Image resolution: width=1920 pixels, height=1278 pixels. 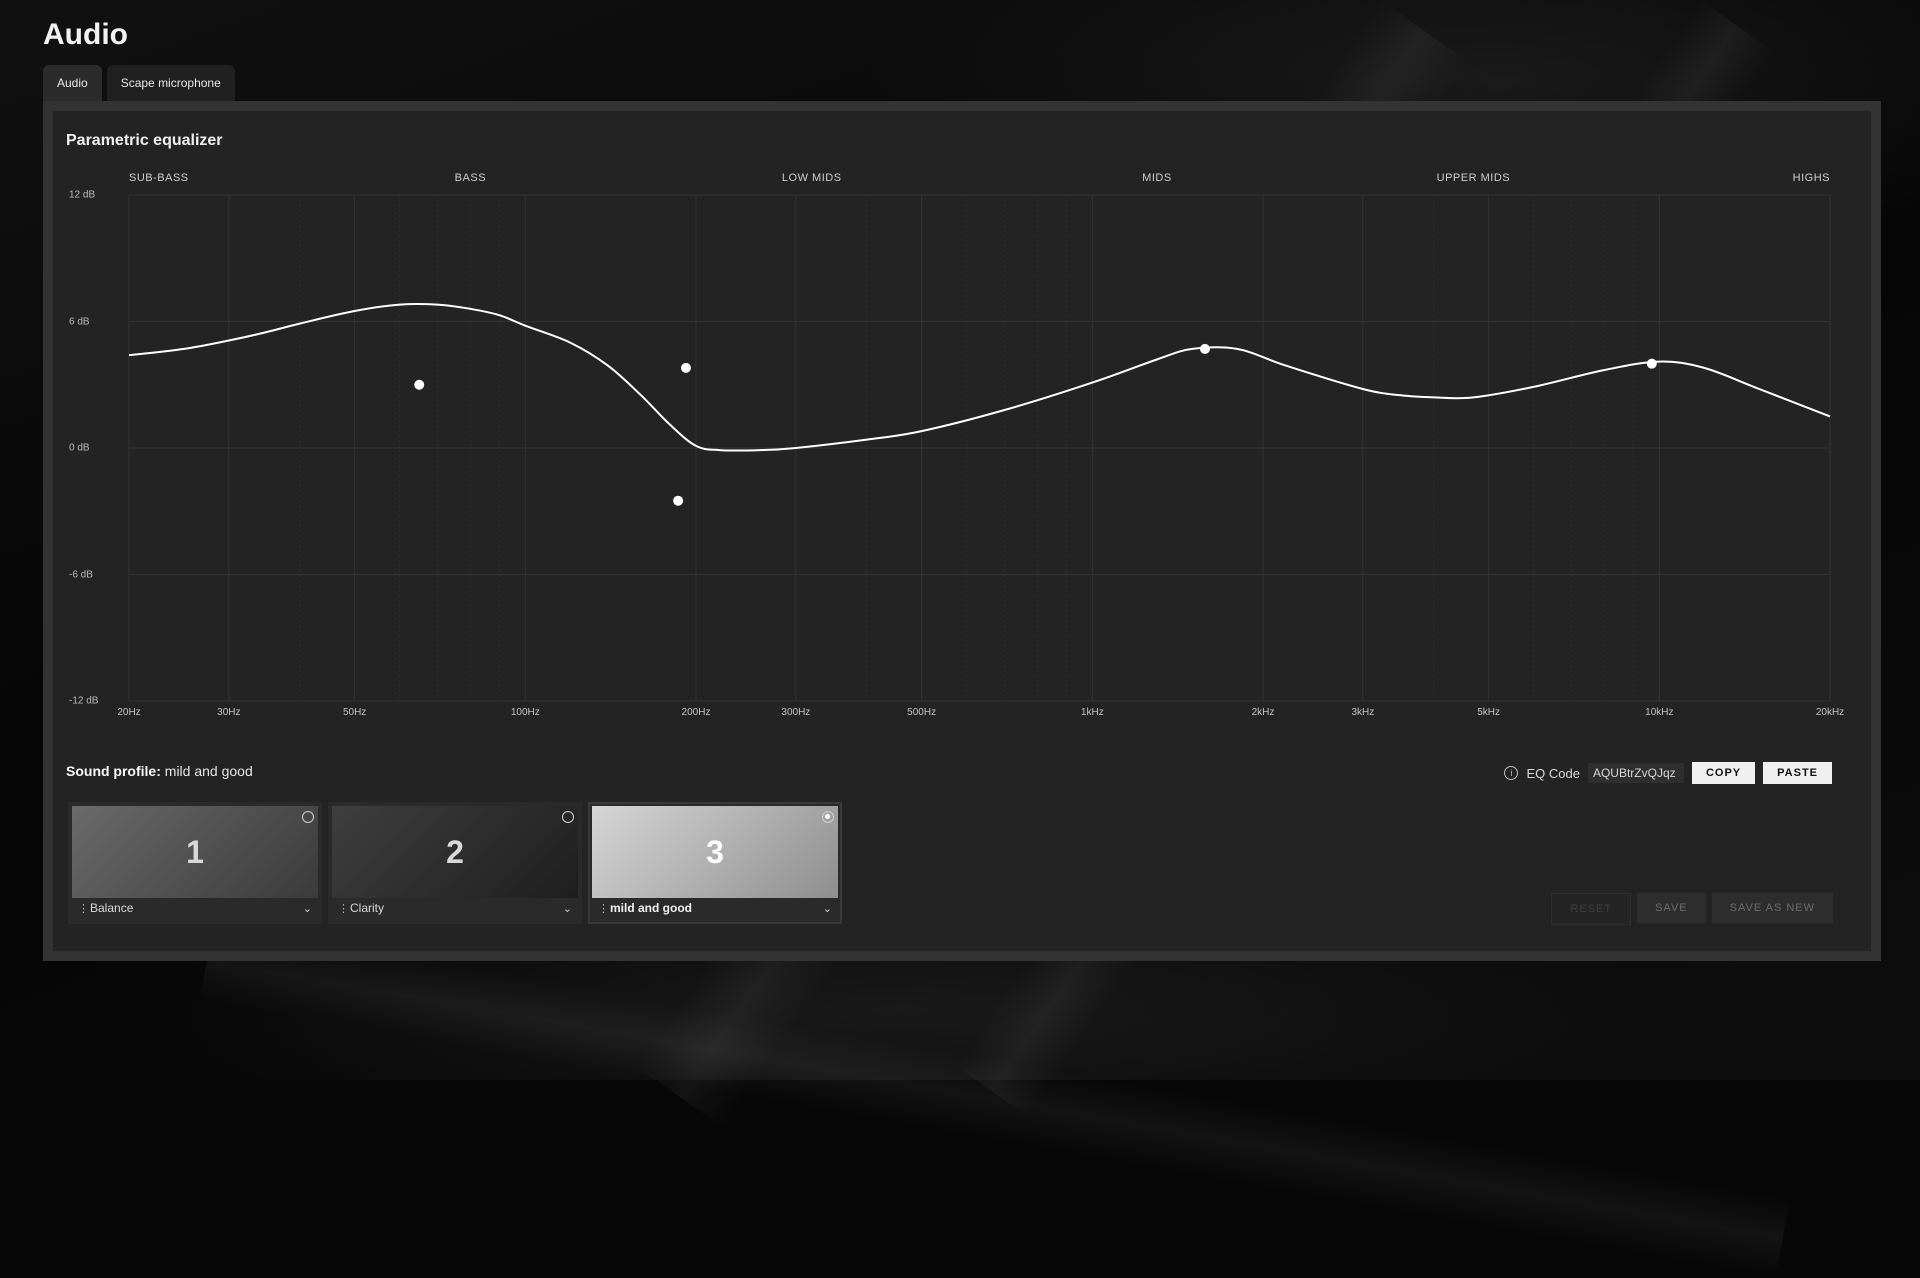 I want to click on eq-code-field, so click(x=1636, y=773).